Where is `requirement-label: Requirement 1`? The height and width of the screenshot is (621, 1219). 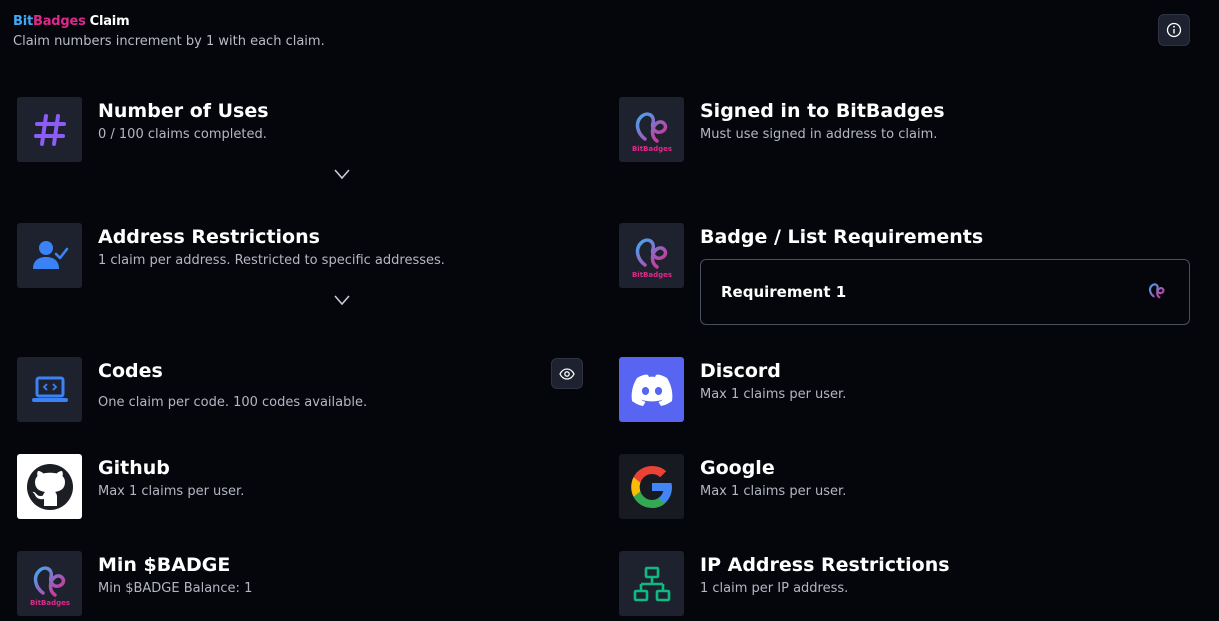
requirement-label: Requirement 1 is located at coordinates (784, 292).